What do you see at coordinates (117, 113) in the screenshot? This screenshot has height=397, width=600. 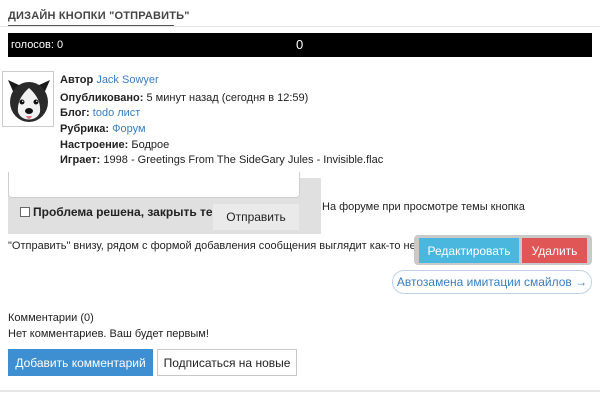 I see `blog-link: todo лист` at bounding box center [117, 113].